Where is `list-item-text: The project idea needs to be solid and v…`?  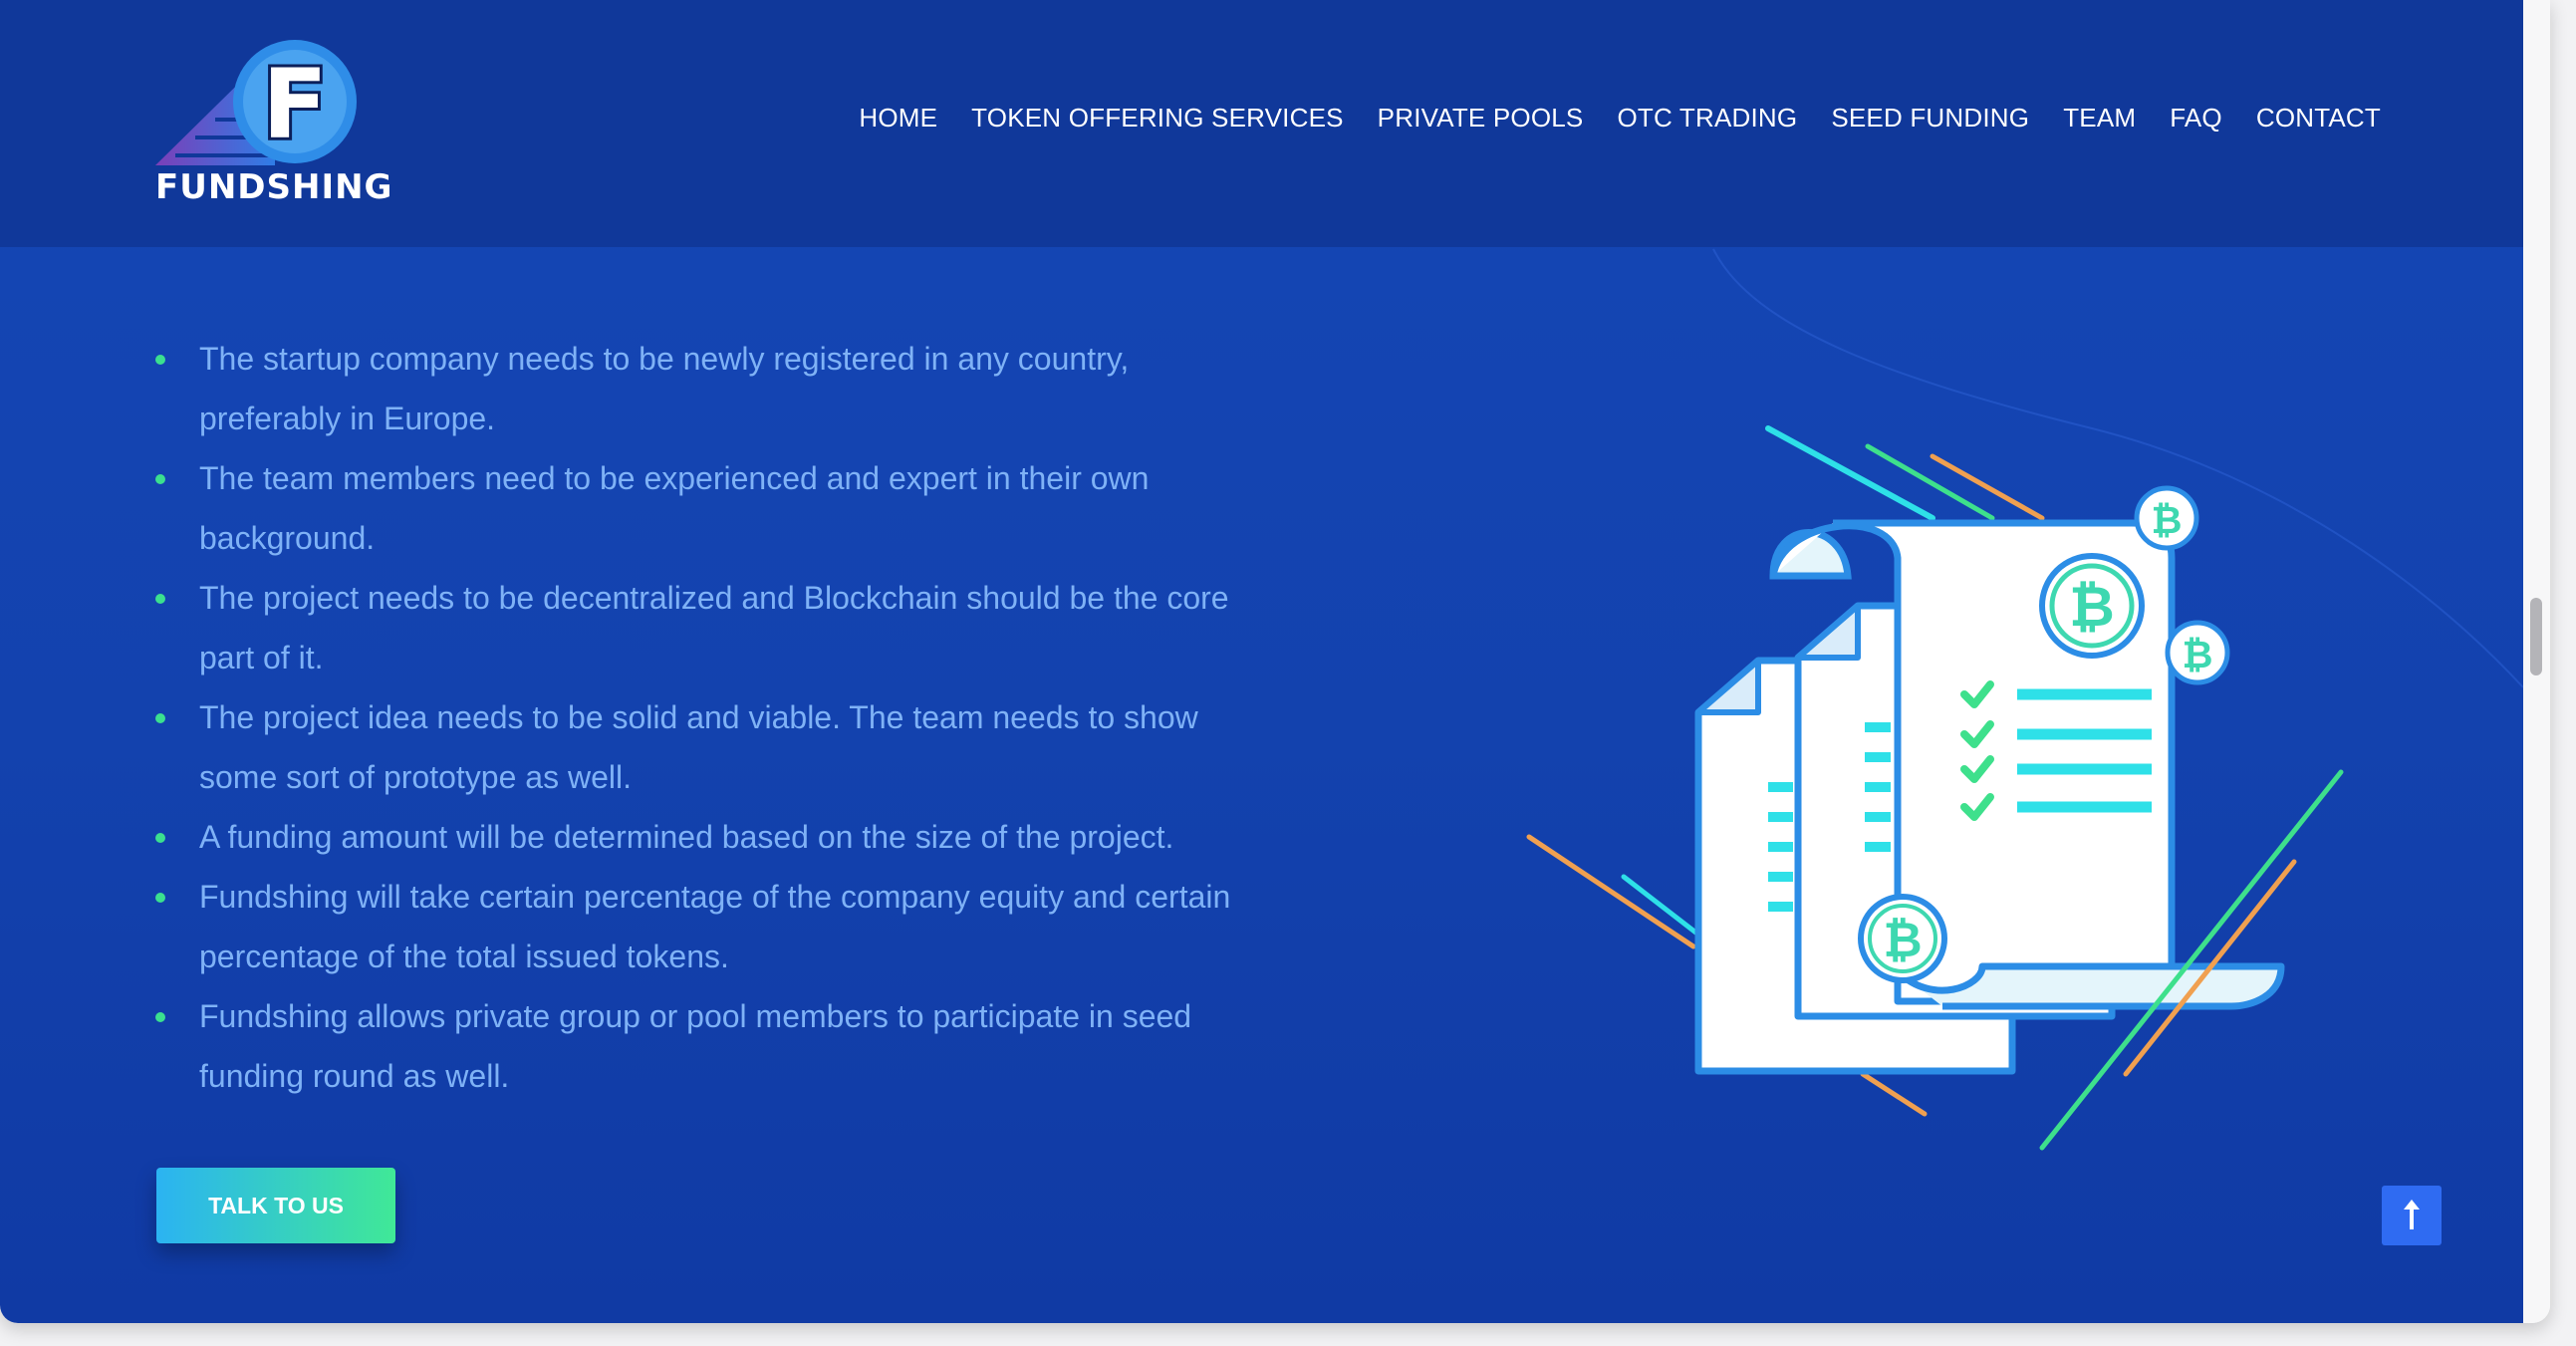 list-item-text: The project idea needs to be solid and v… is located at coordinates (698, 747).